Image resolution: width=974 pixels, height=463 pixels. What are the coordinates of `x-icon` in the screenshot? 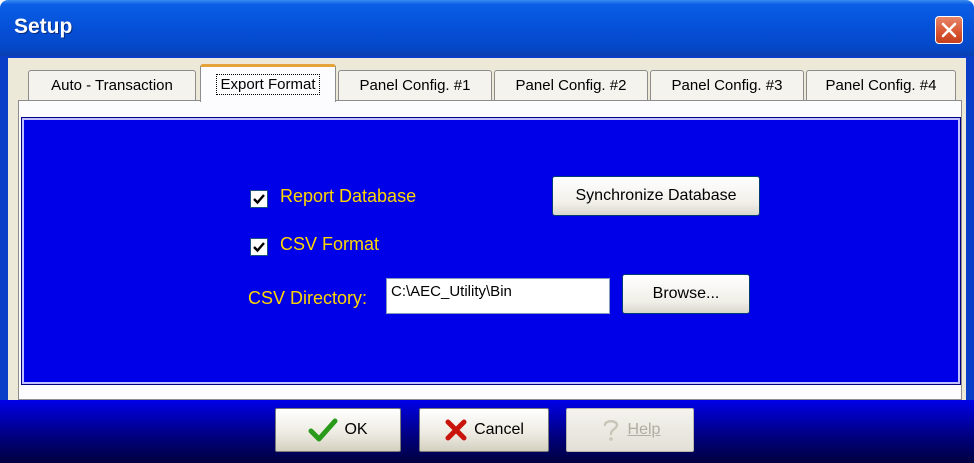 It's located at (456, 430).